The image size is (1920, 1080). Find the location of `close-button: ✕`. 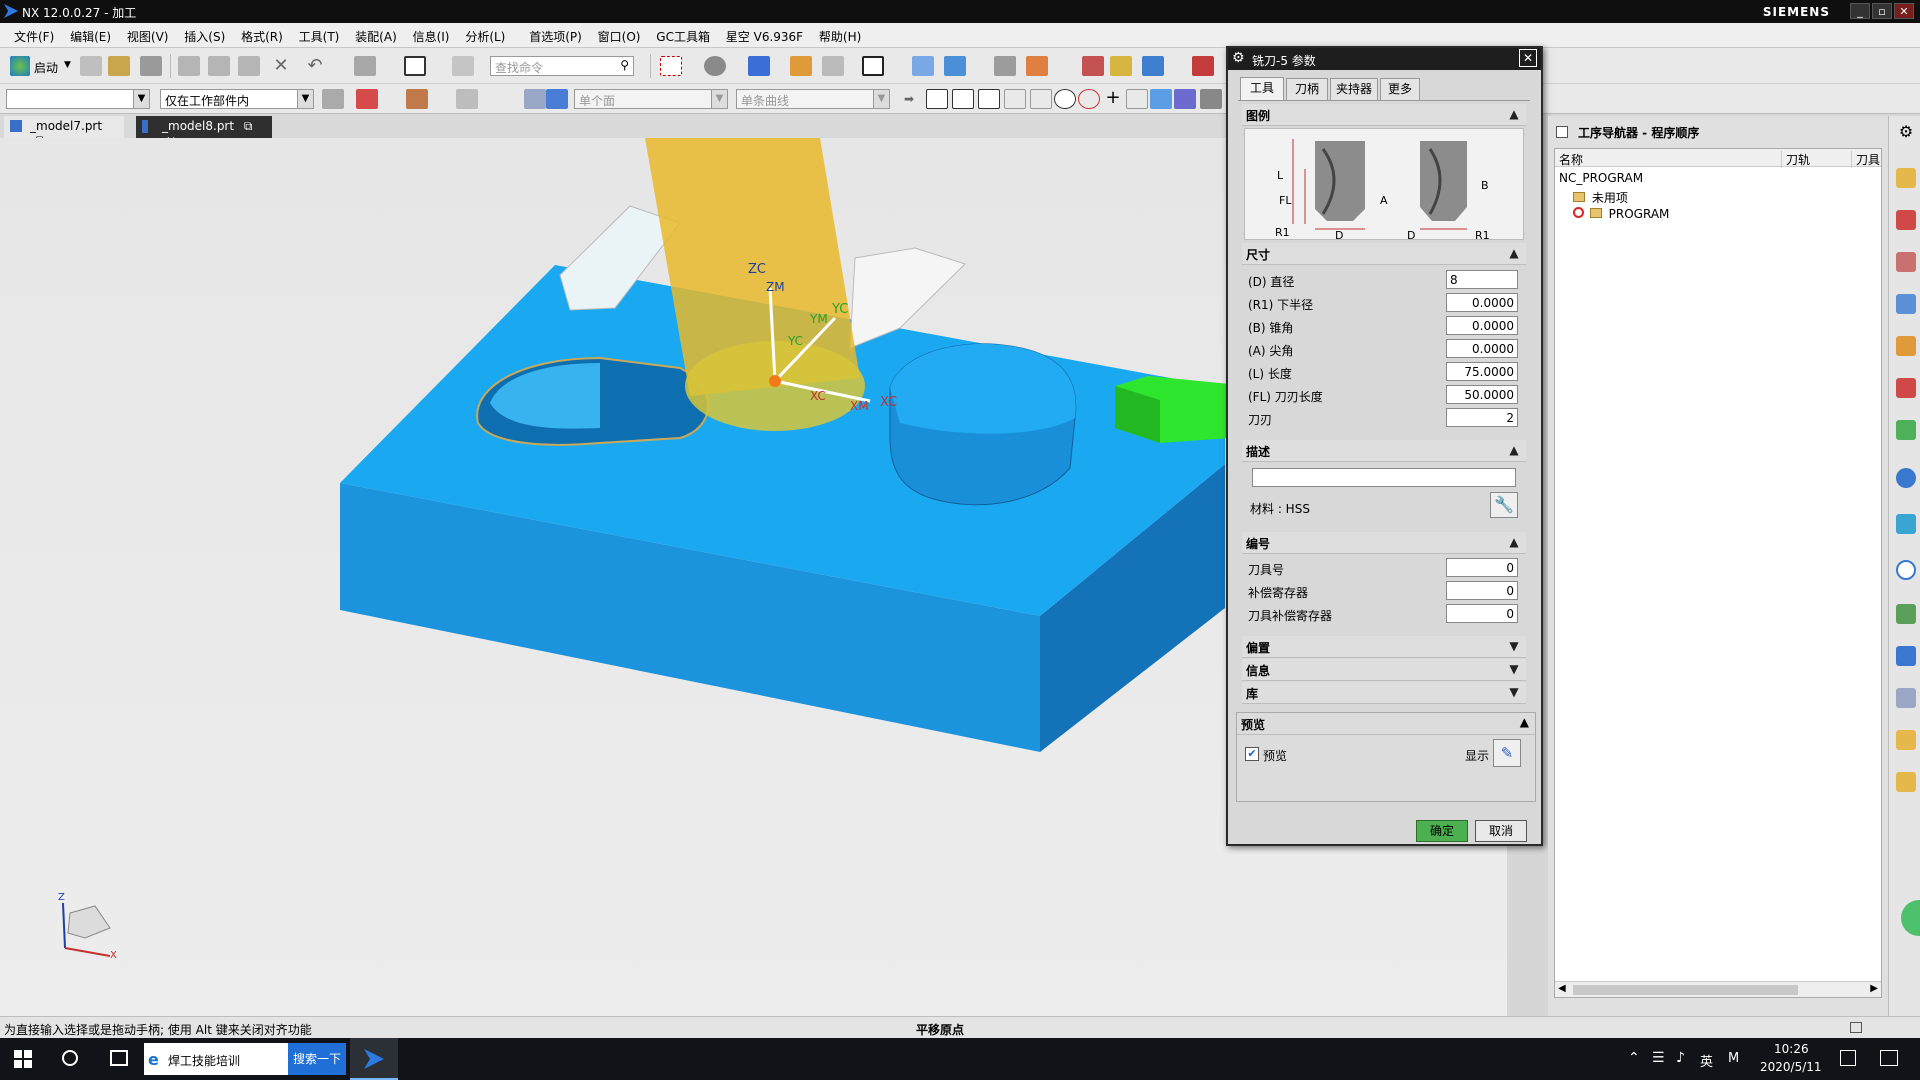

close-button: ✕ is located at coordinates (1904, 11).